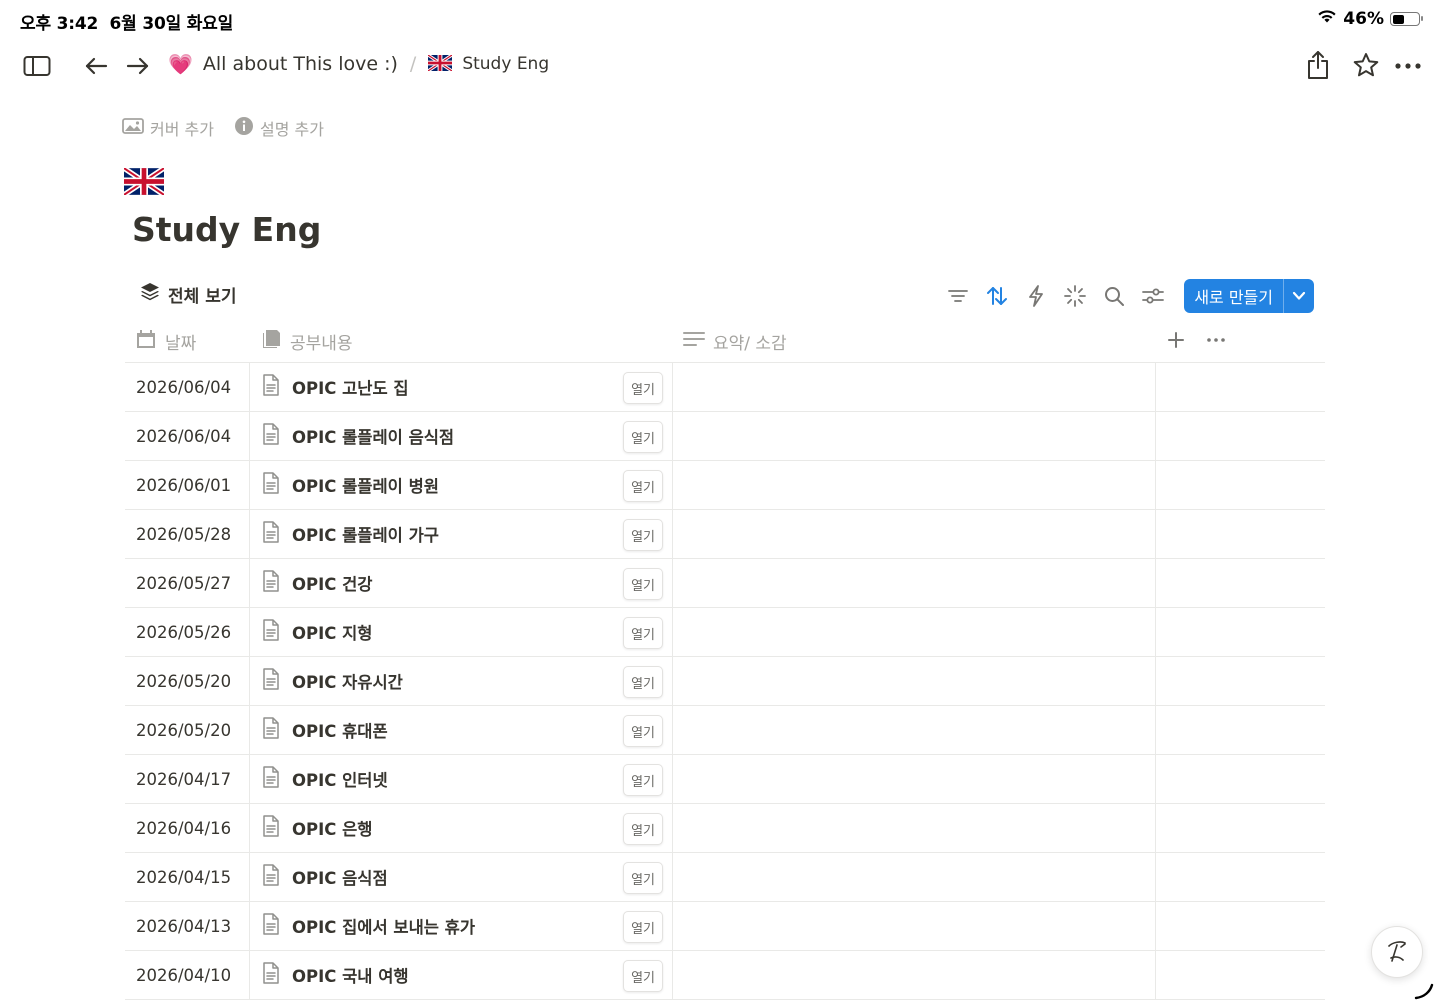 The width and height of the screenshot is (1440, 1006). What do you see at coordinates (461, 534) in the screenshot?
I see `title-cell: OPIC 롤플레이 가구 열기` at bounding box center [461, 534].